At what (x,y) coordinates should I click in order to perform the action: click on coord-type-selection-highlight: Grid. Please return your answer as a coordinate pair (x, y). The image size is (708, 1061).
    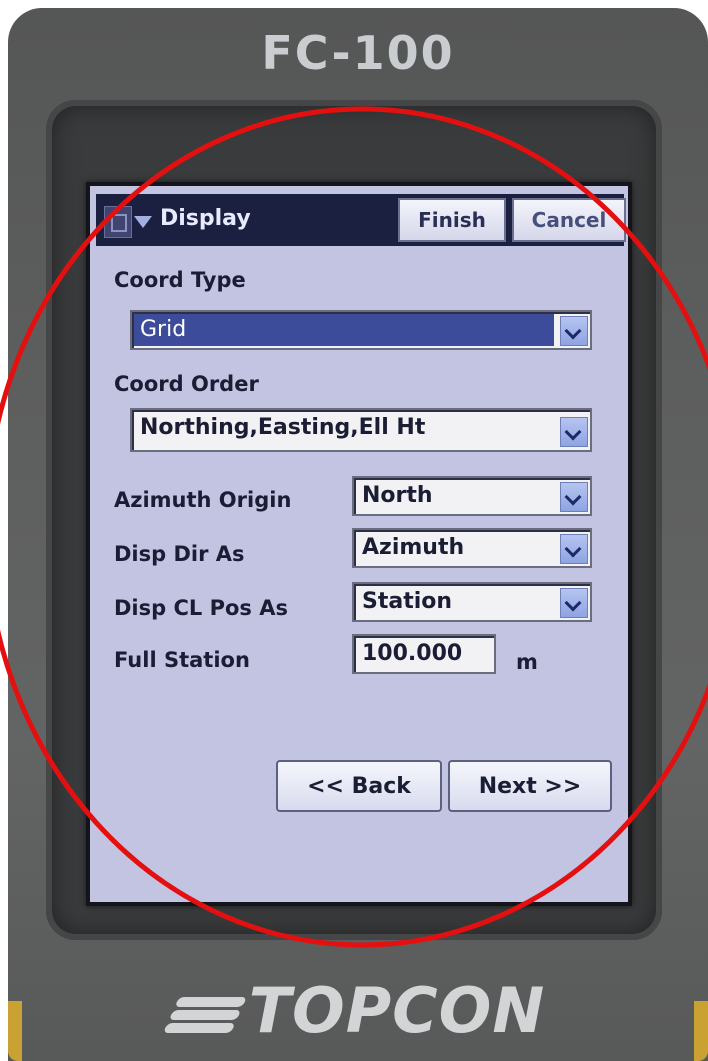
    Looking at the image, I should click on (344, 330).